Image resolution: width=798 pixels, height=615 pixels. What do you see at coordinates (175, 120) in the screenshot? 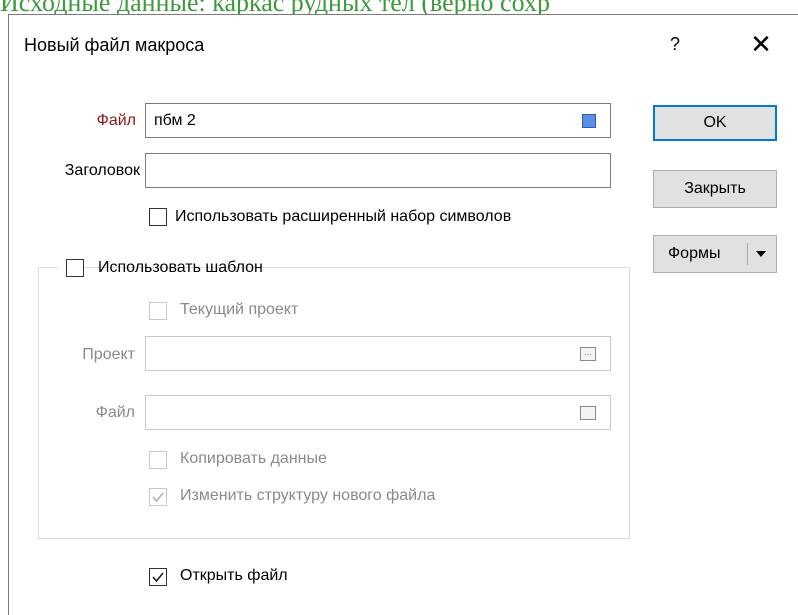
I see `file-input-value: пбм 2` at bounding box center [175, 120].